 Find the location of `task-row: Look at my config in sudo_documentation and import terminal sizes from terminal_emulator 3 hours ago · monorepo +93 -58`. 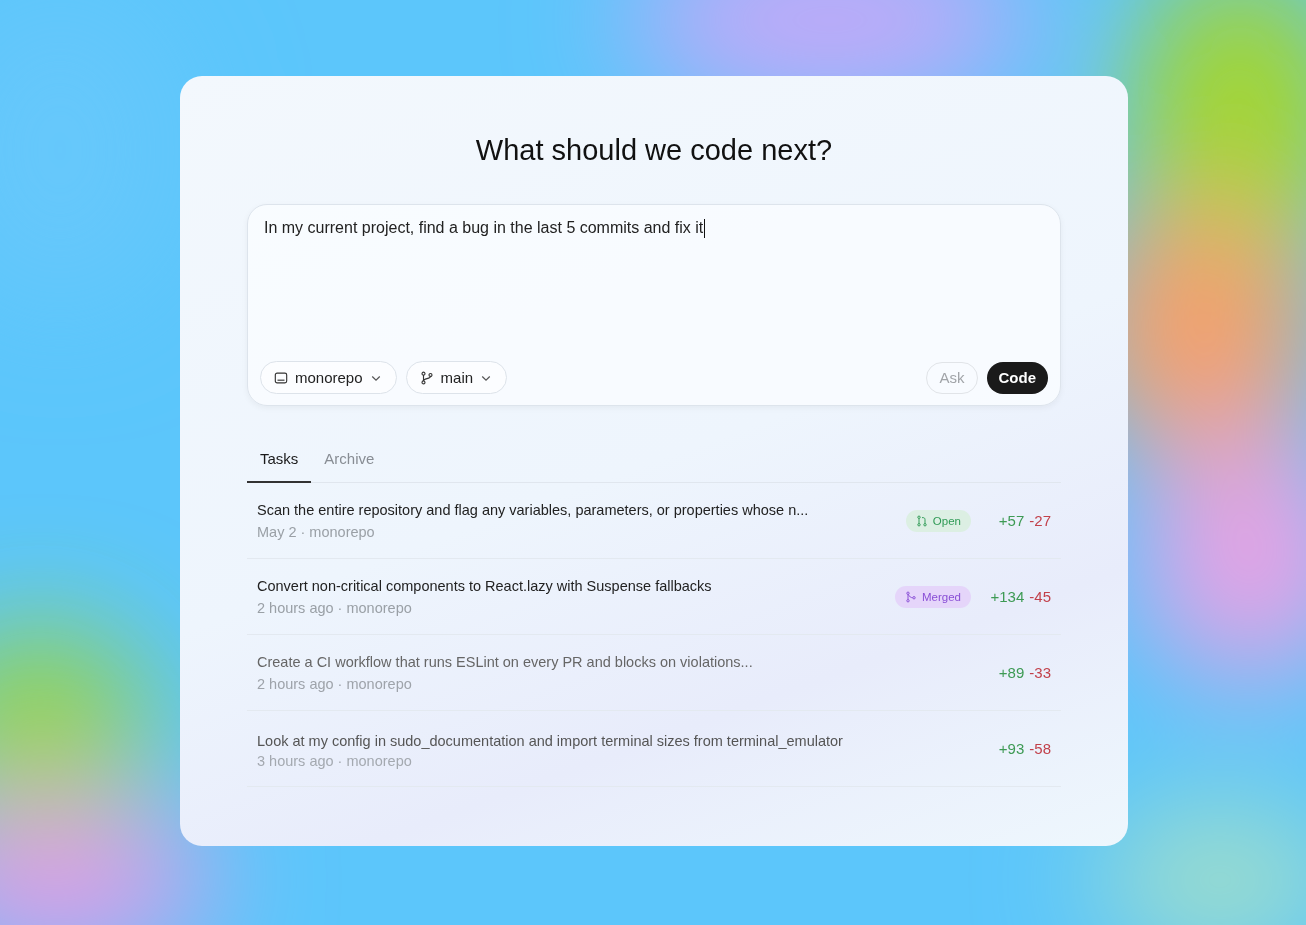

task-row: Look at my config in sudo_documentation and import terminal sizes from terminal_emulator 3 hours ago · monorepo +93 -58 is located at coordinates (654, 749).